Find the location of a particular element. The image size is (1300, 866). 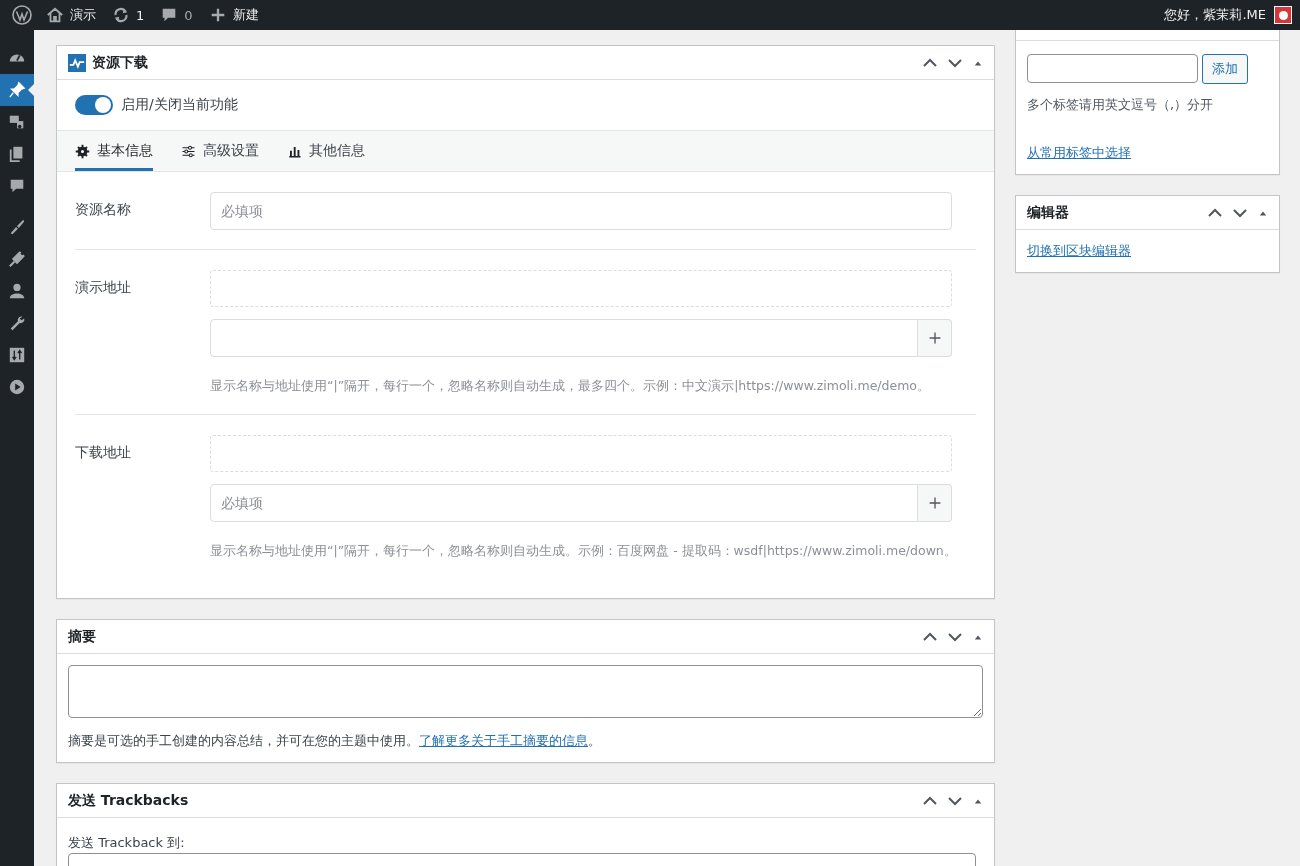

media-icon is located at coordinates (17, 122).